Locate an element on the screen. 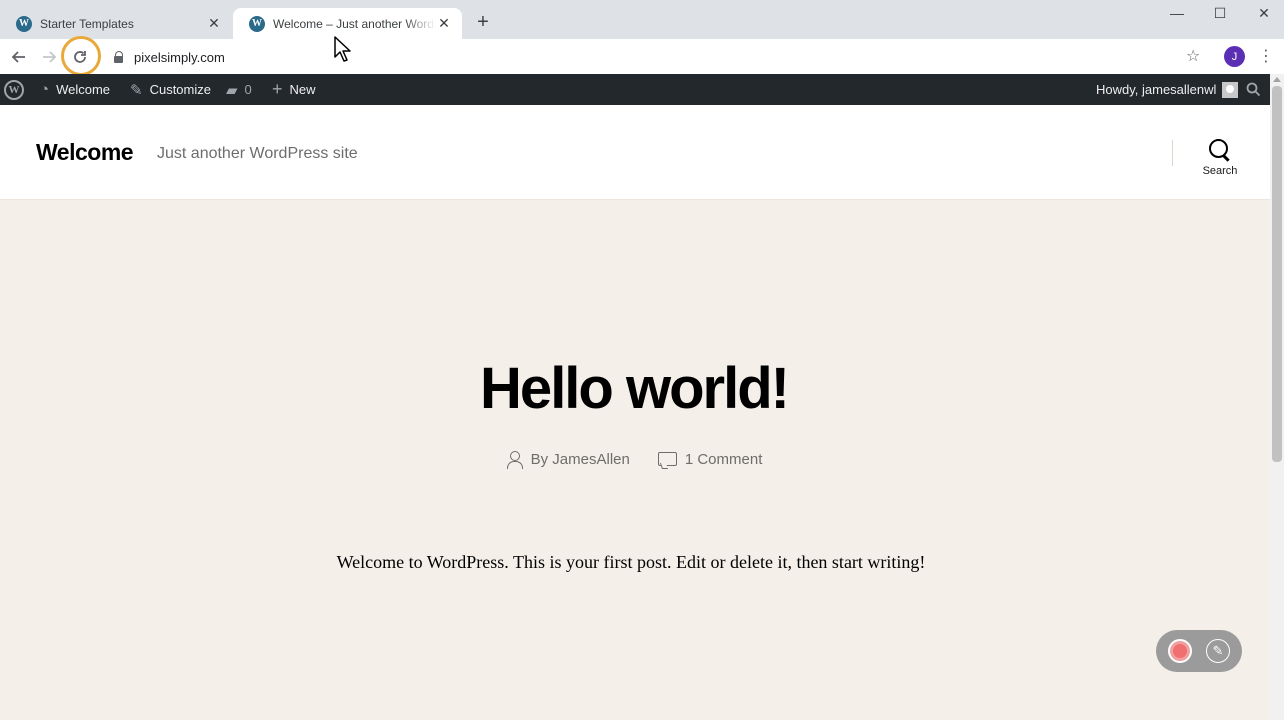 This screenshot has width=1284, height=720. address-bar: pixelsimply.com is located at coordinates (658, 57).